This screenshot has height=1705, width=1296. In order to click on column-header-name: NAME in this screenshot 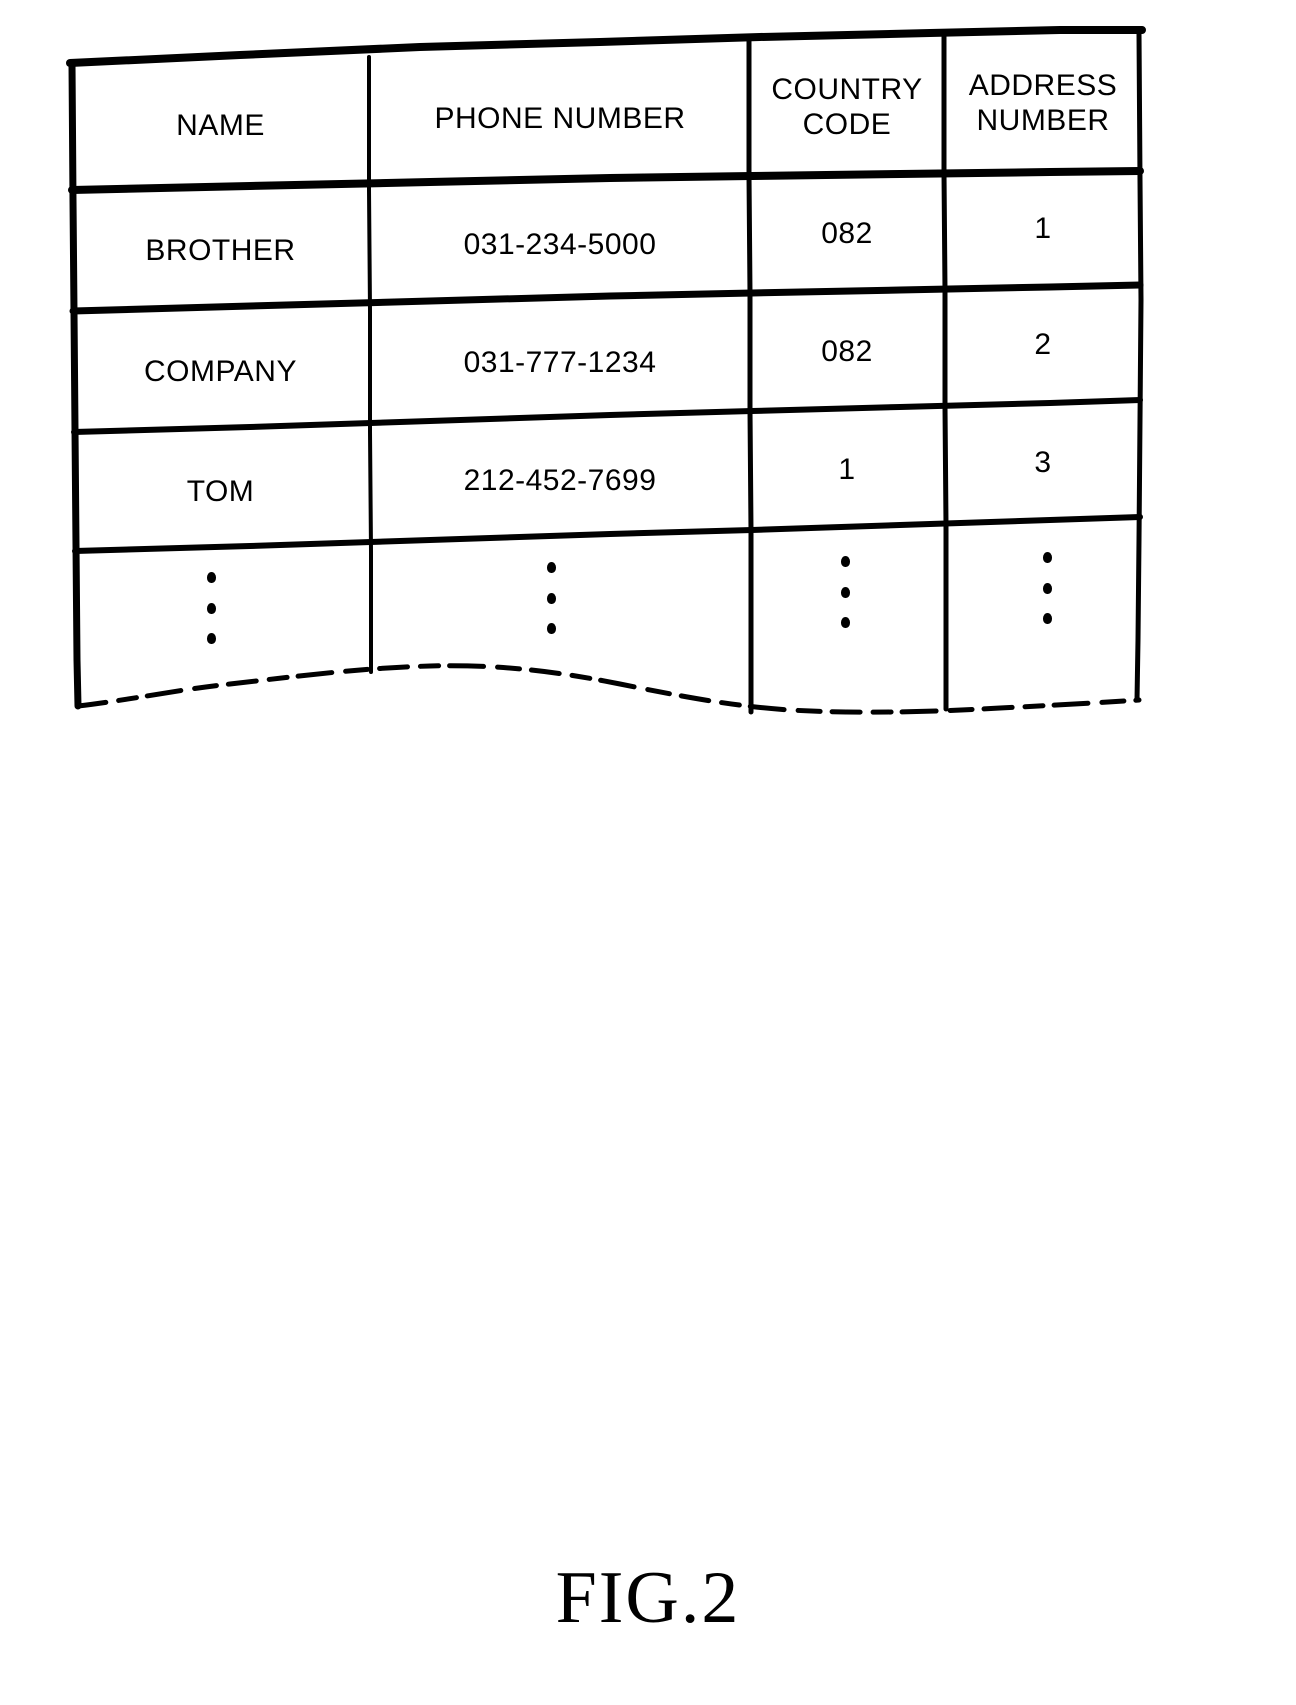, I will do `click(220, 126)`.